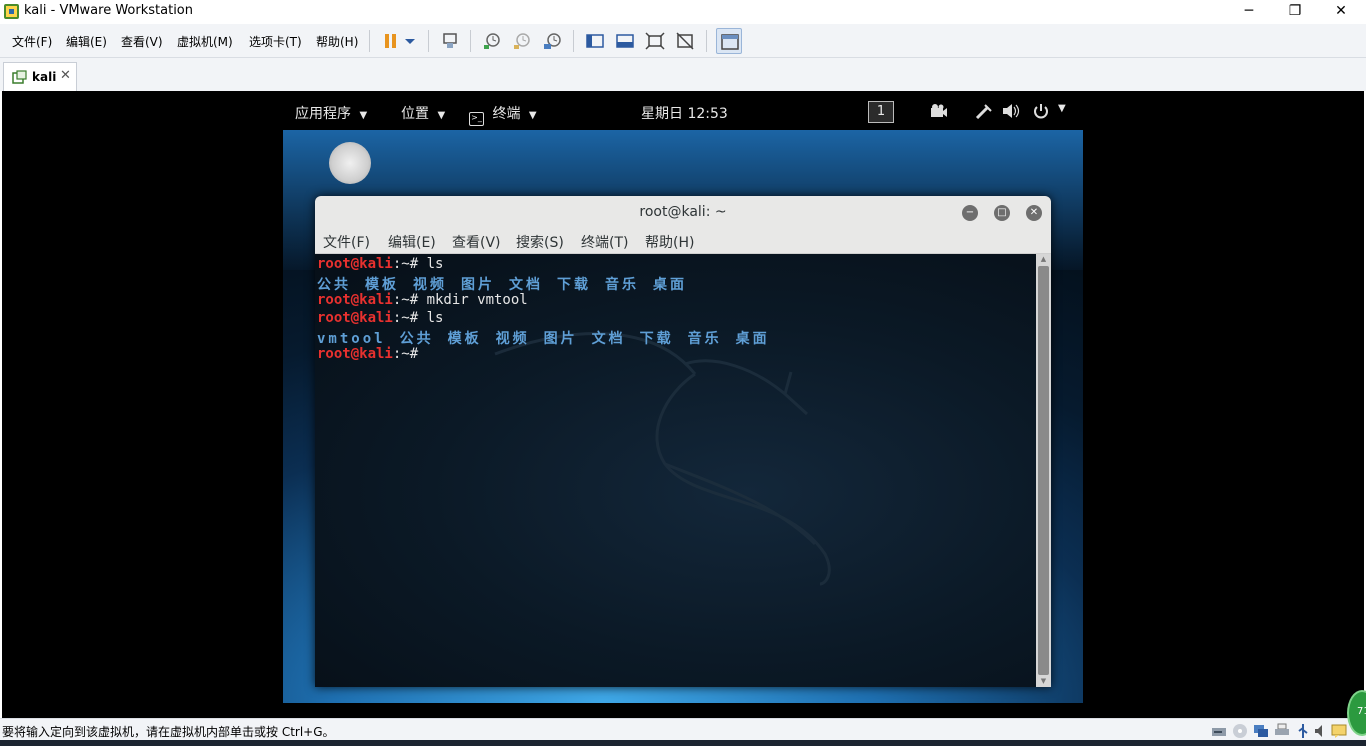 This screenshot has width=1366, height=746. What do you see at coordinates (1043, 259) in the screenshot?
I see `scroll-up-icon: ▲` at bounding box center [1043, 259].